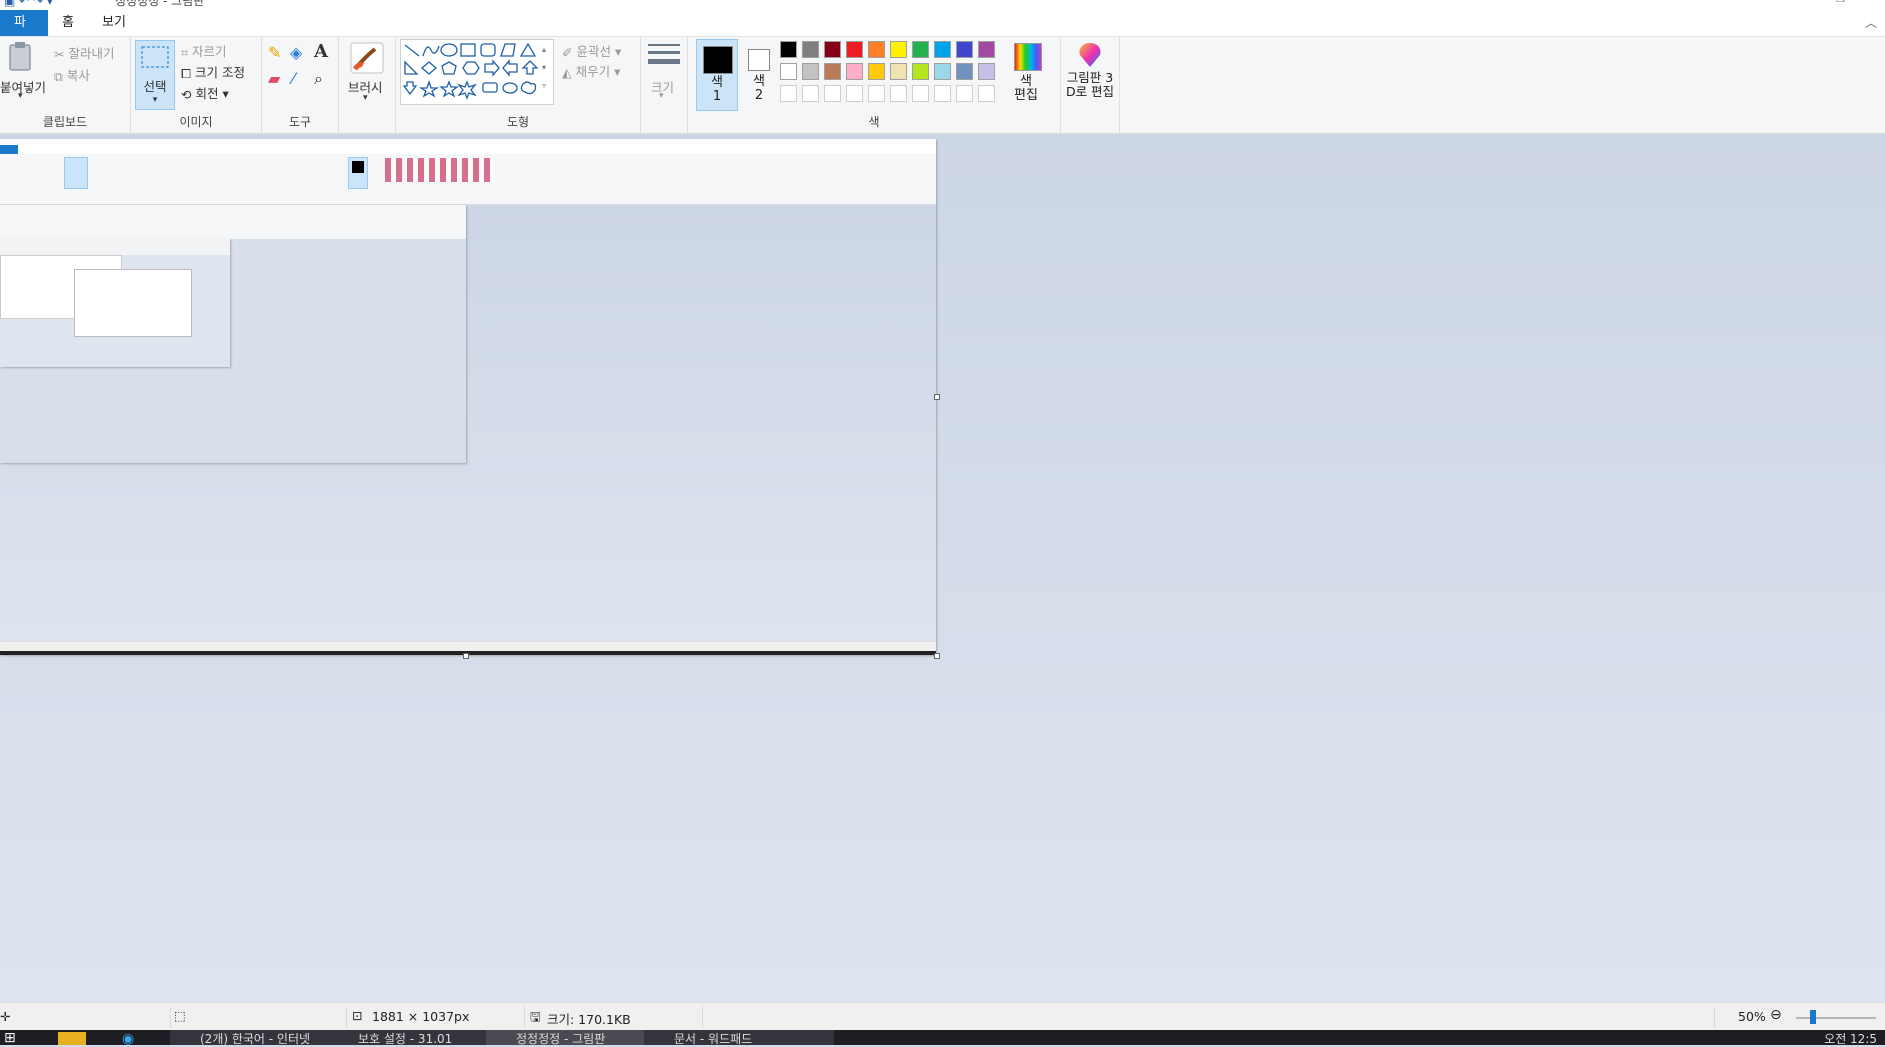 The width and height of the screenshot is (1885, 1047). What do you see at coordinates (477, 72) in the screenshot?
I see `shapes-gallery` at bounding box center [477, 72].